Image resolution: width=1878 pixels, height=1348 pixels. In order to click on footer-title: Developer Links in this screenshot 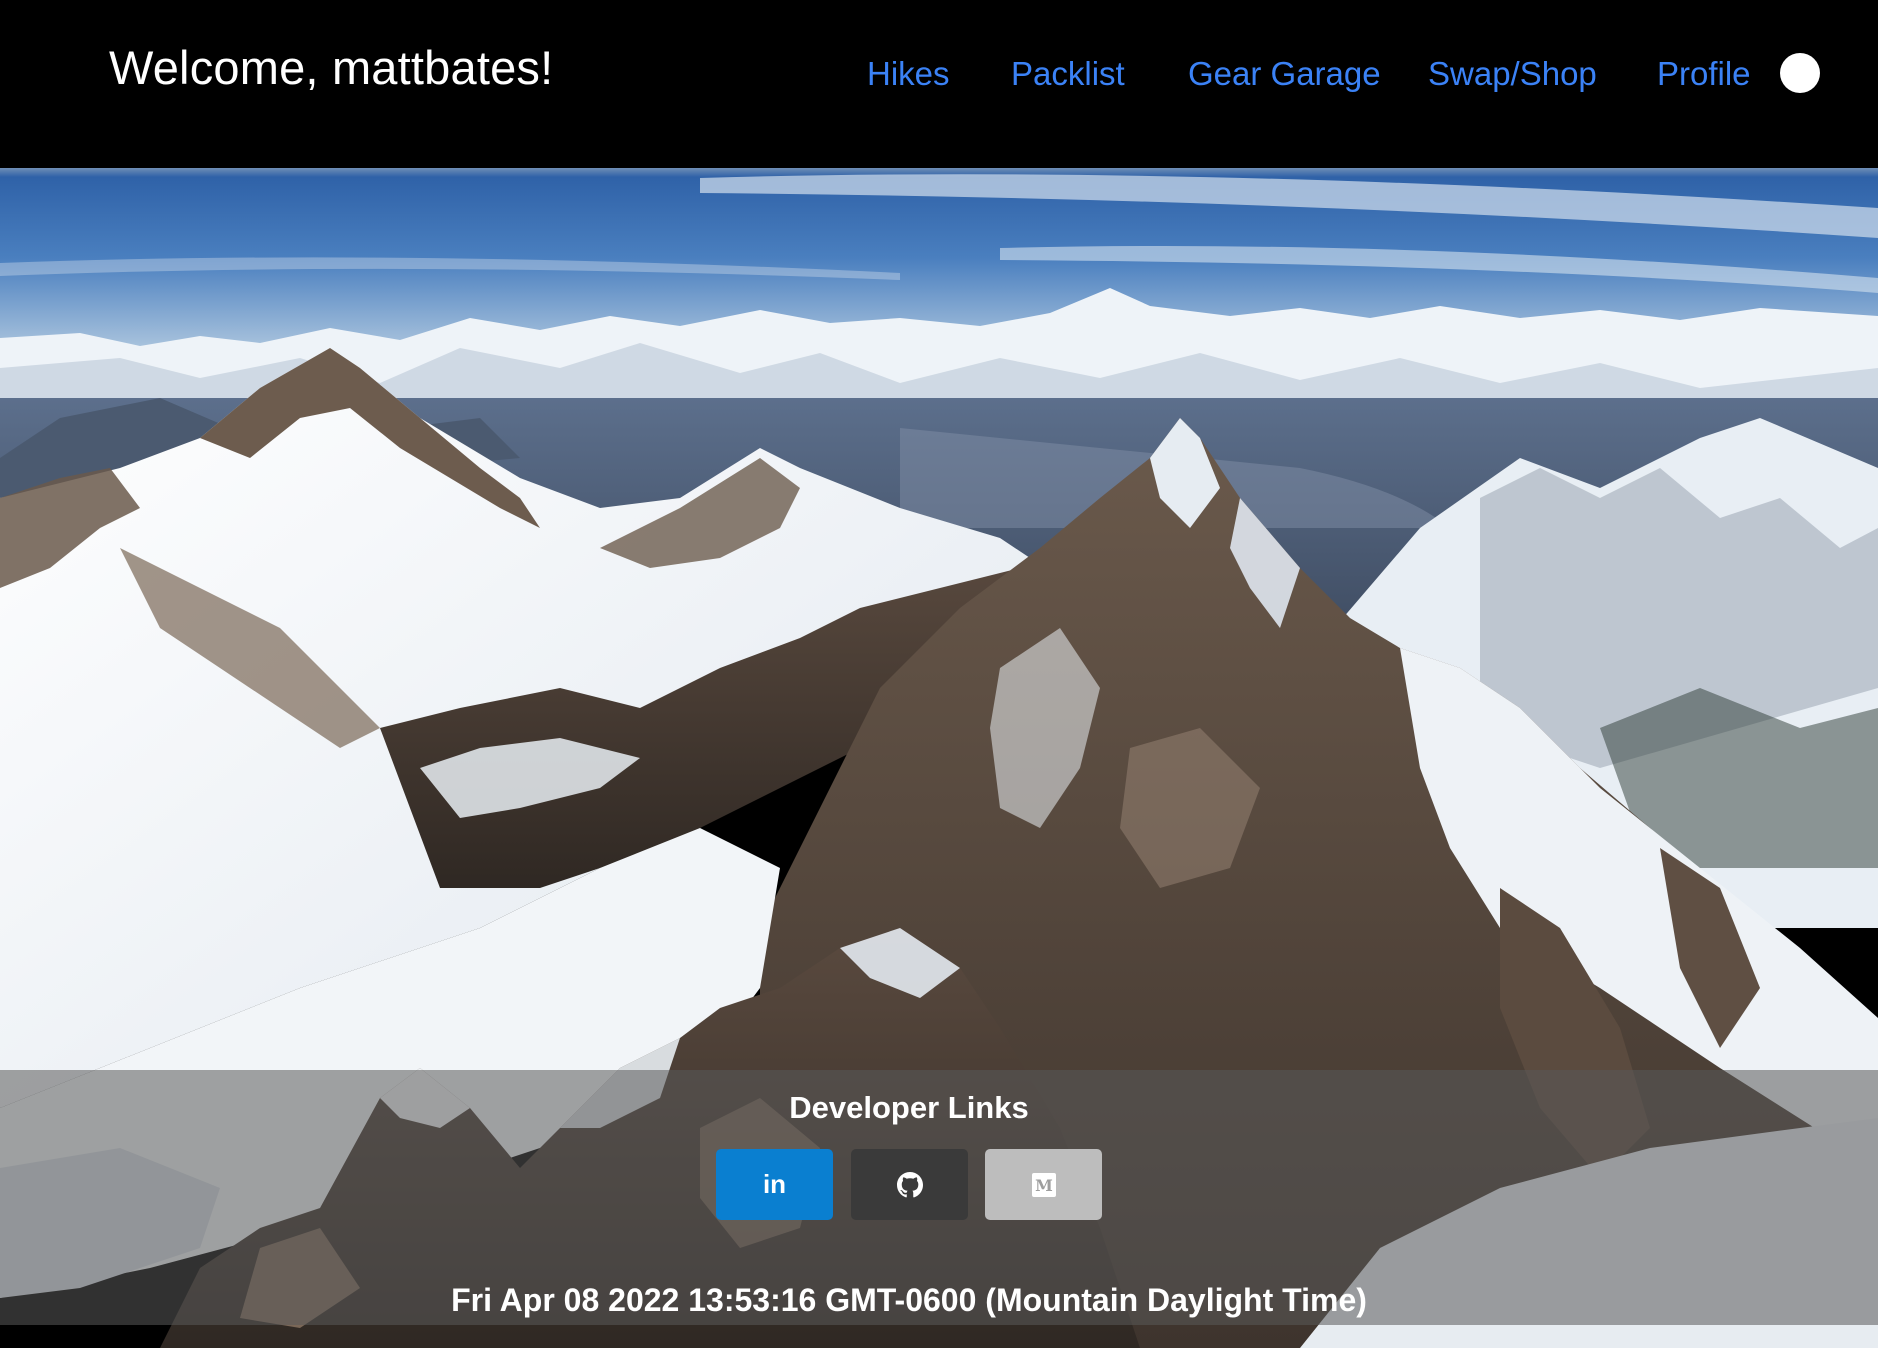, I will do `click(909, 1107)`.